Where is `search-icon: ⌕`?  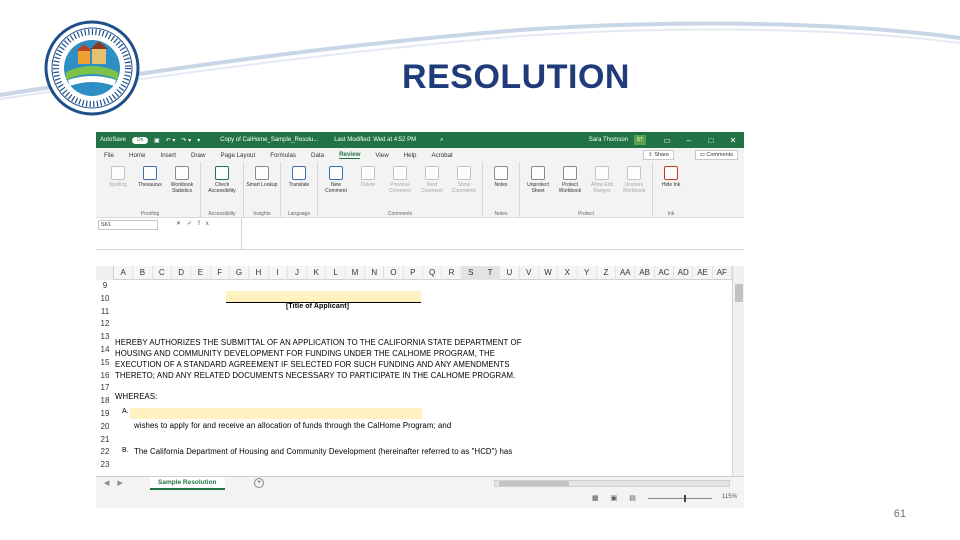 search-icon: ⌕ is located at coordinates (441, 140).